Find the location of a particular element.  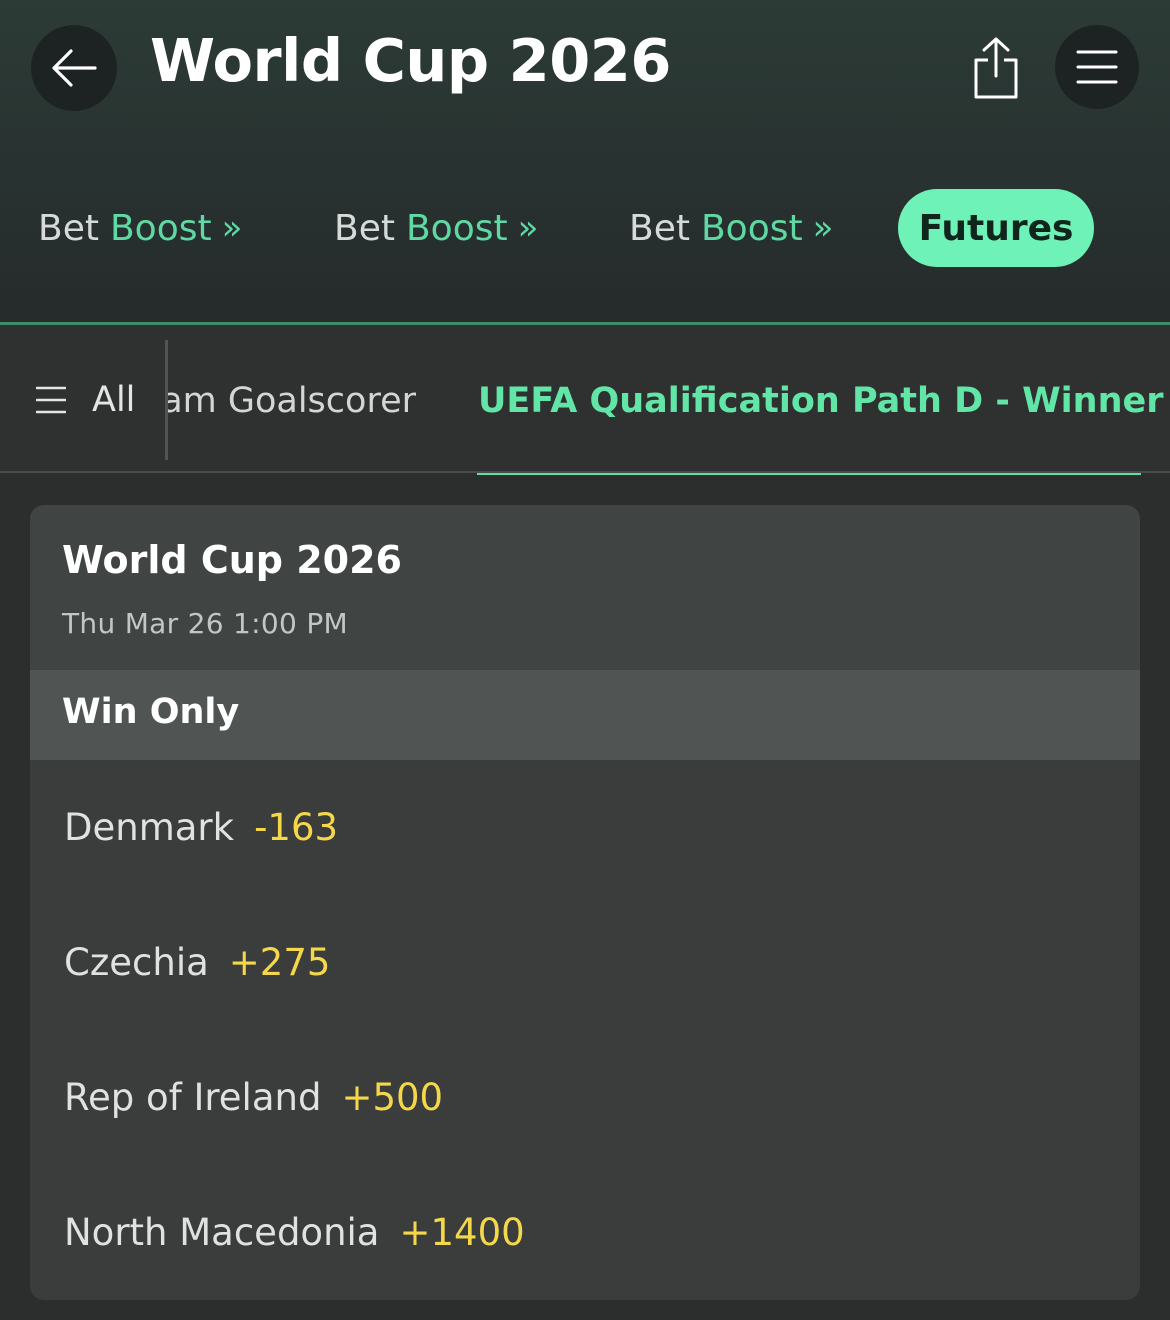

tab-futures: Futures is located at coordinates (996, 228).